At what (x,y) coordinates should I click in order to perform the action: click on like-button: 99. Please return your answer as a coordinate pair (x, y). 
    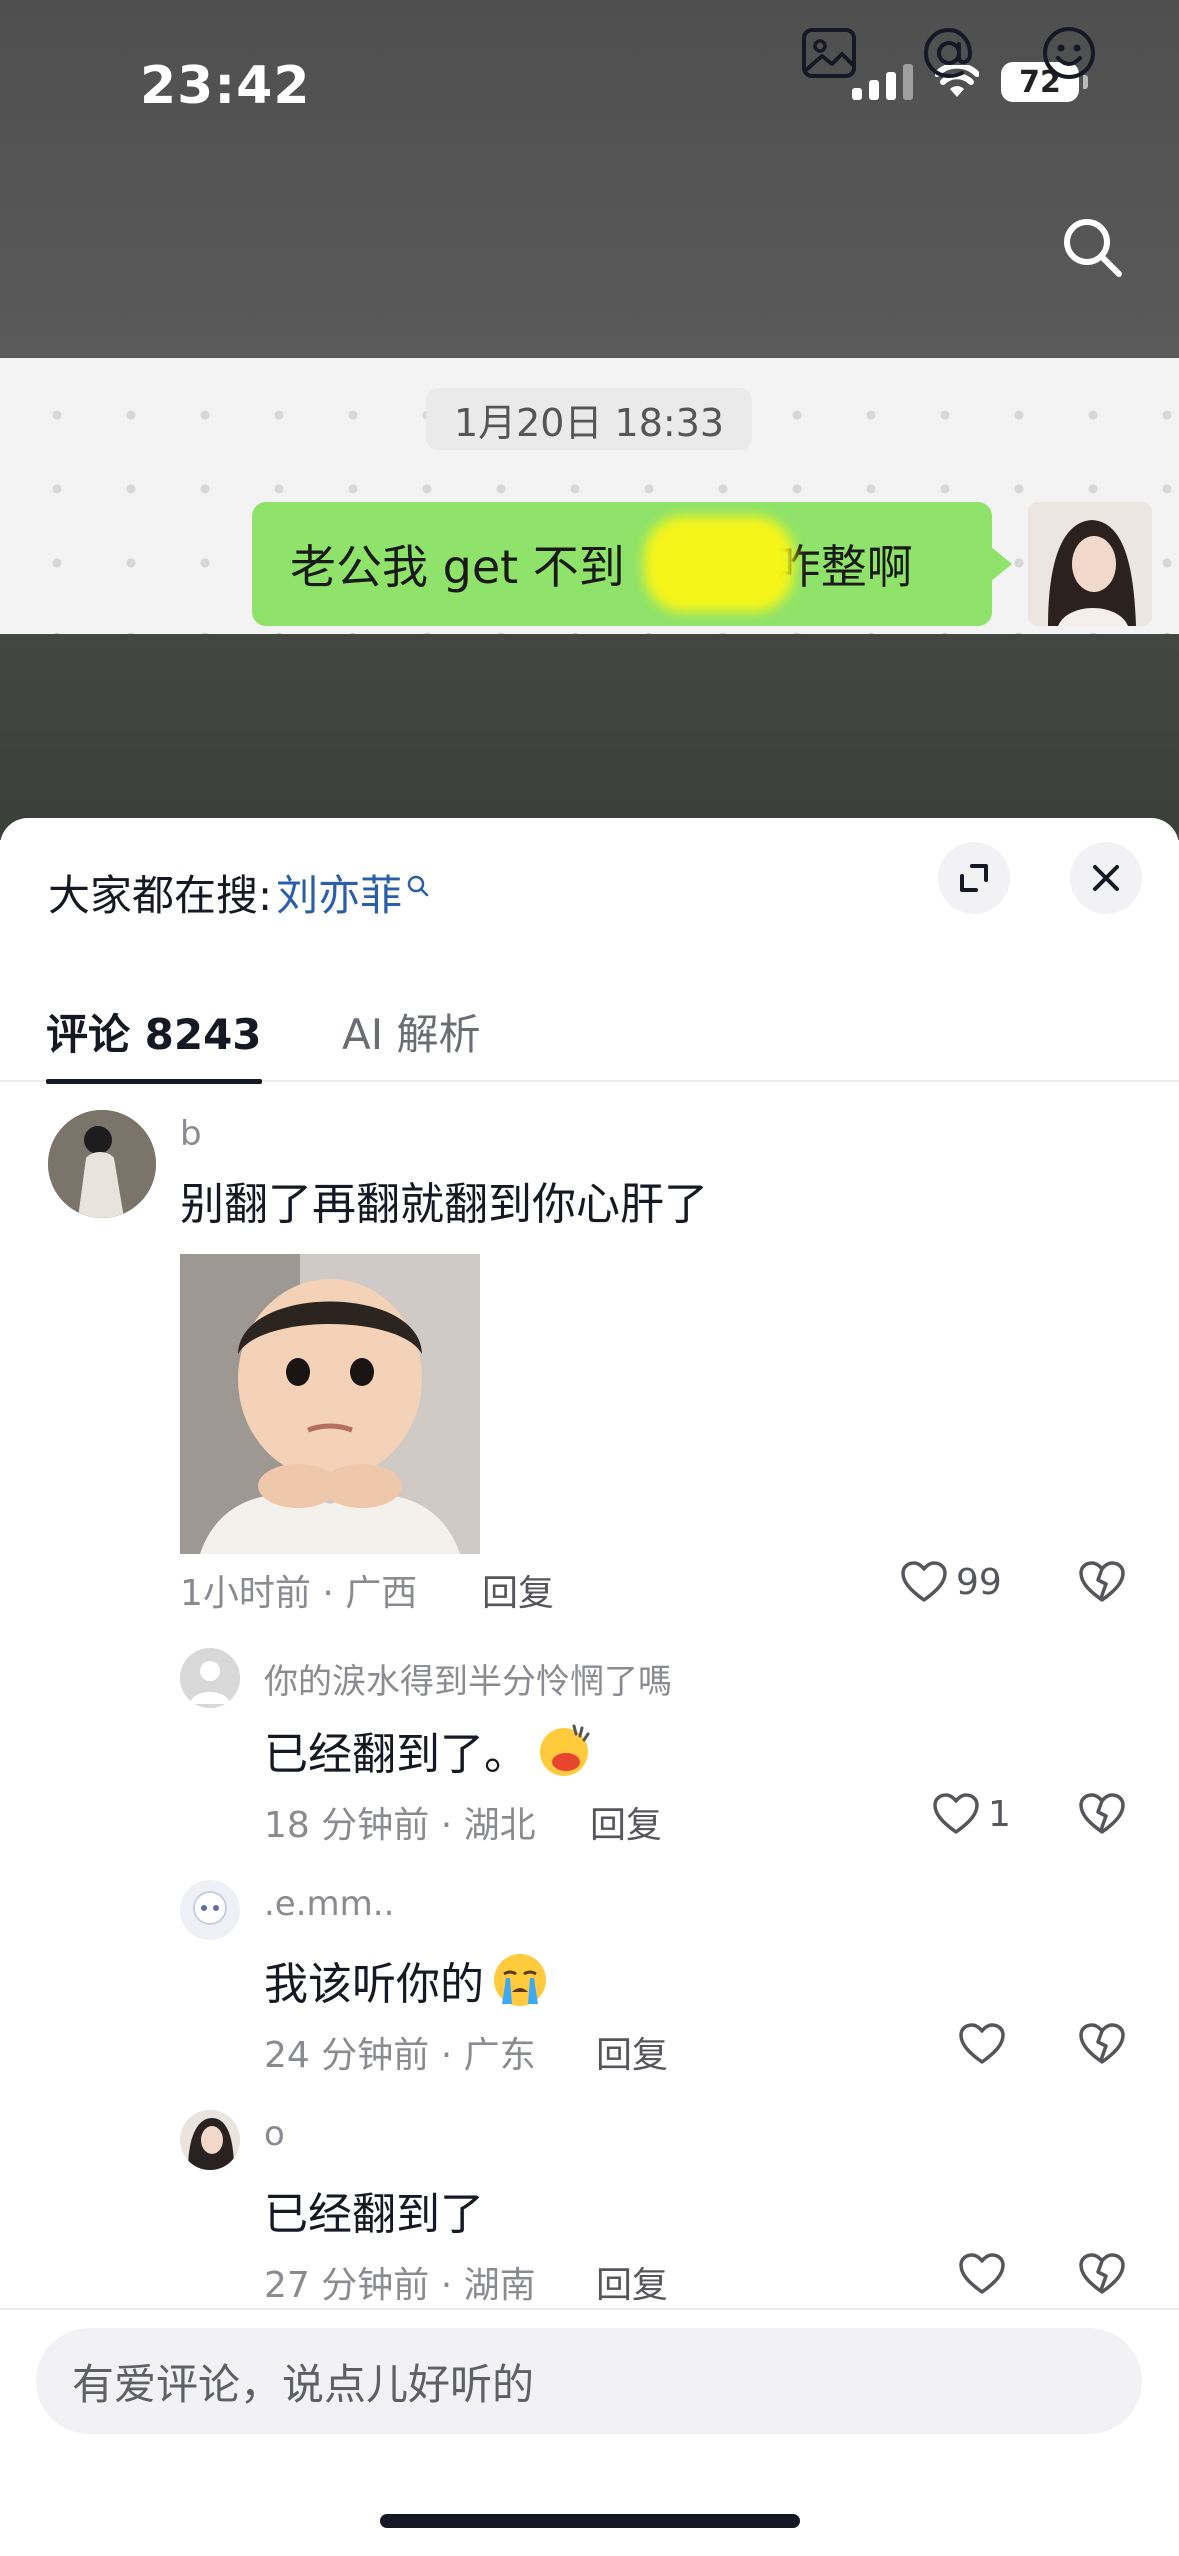
    Looking at the image, I should click on (951, 1582).